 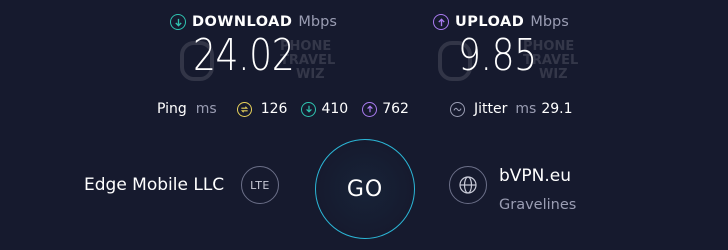 I want to click on jitter-icon, so click(x=457, y=109).